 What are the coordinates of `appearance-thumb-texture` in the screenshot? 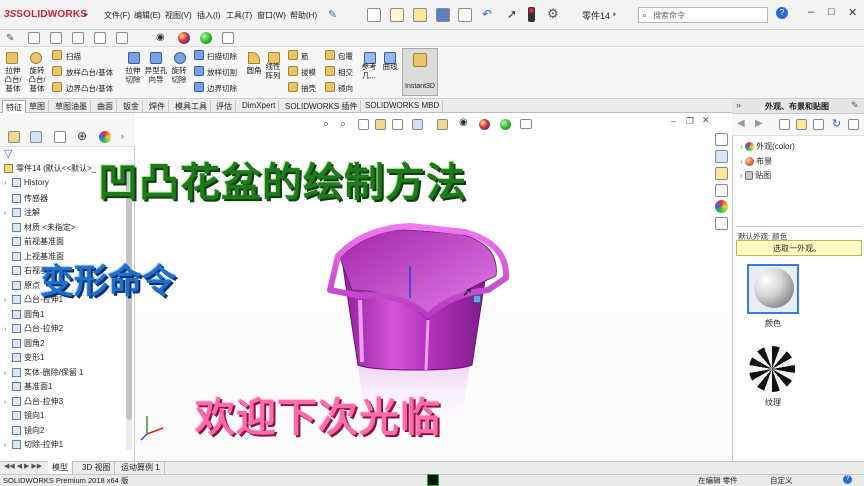 It's located at (772, 369).